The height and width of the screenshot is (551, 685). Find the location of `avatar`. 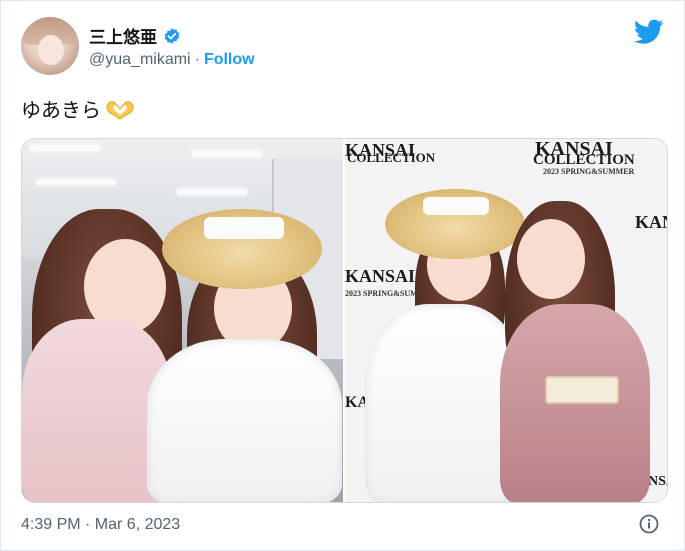

avatar is located at coordinates (50, 46).